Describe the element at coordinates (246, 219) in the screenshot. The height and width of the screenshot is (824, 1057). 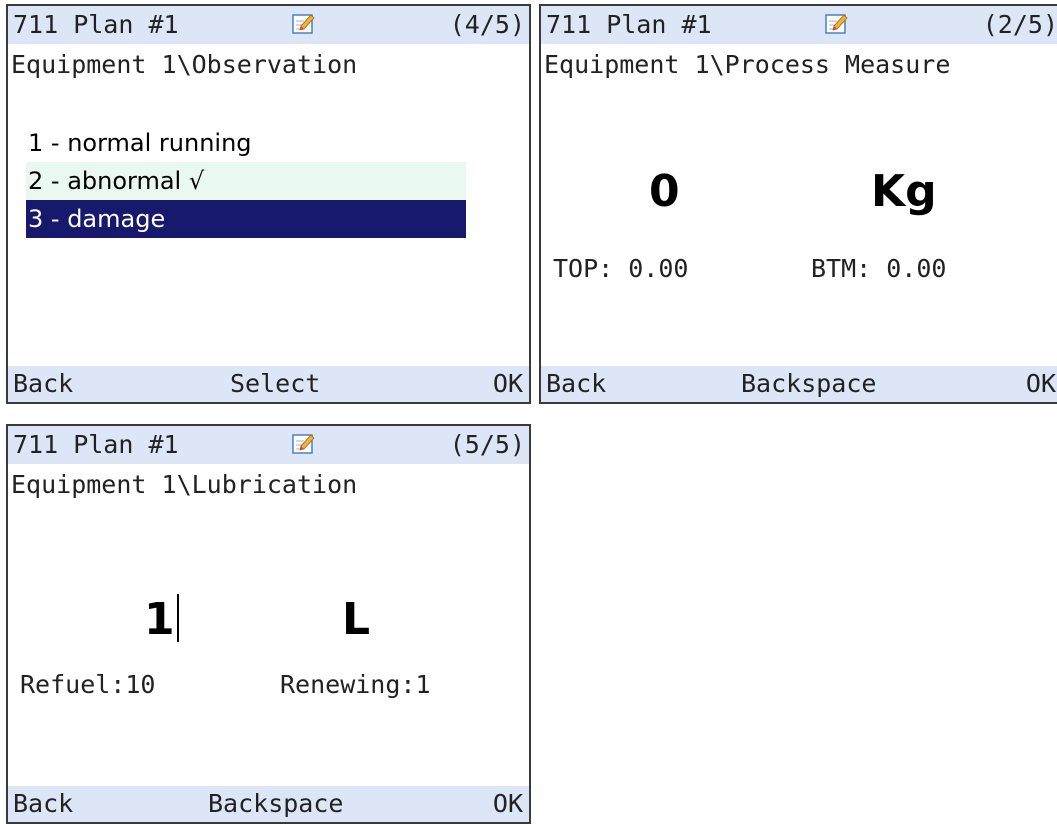
I see `option-damage: 3 - damage` at that location.